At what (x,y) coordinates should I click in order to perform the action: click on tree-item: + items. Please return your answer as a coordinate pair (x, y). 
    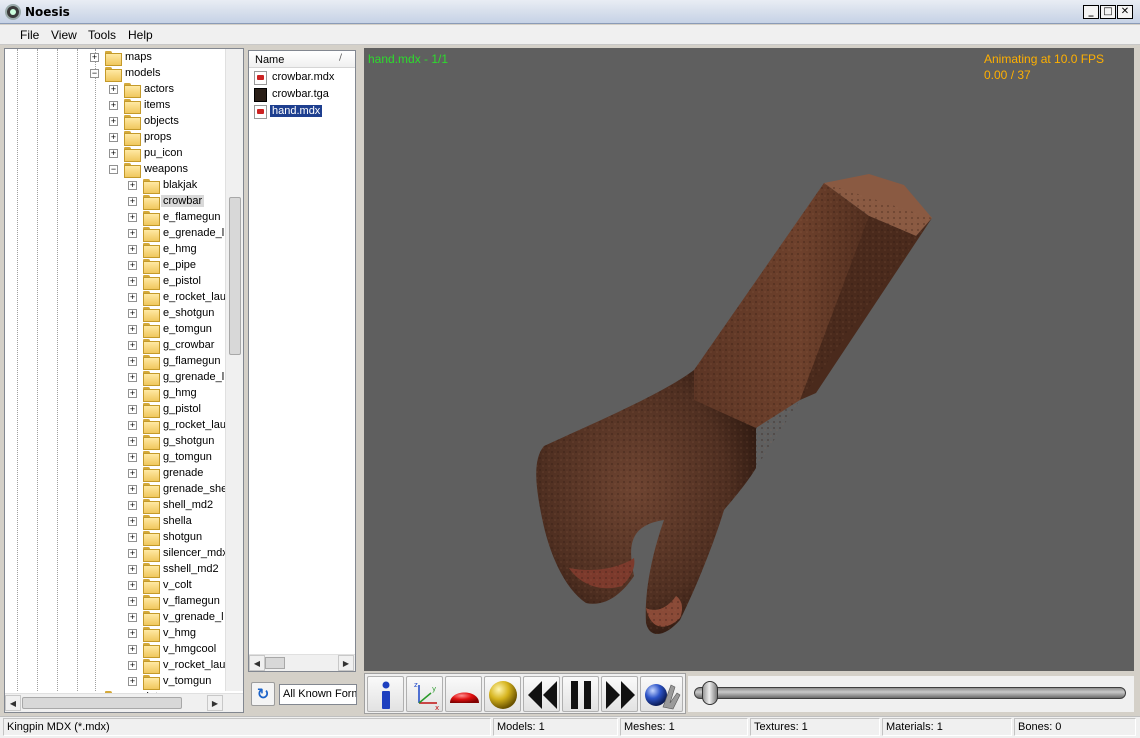
    Looking at the image, I should click on (115, 106).